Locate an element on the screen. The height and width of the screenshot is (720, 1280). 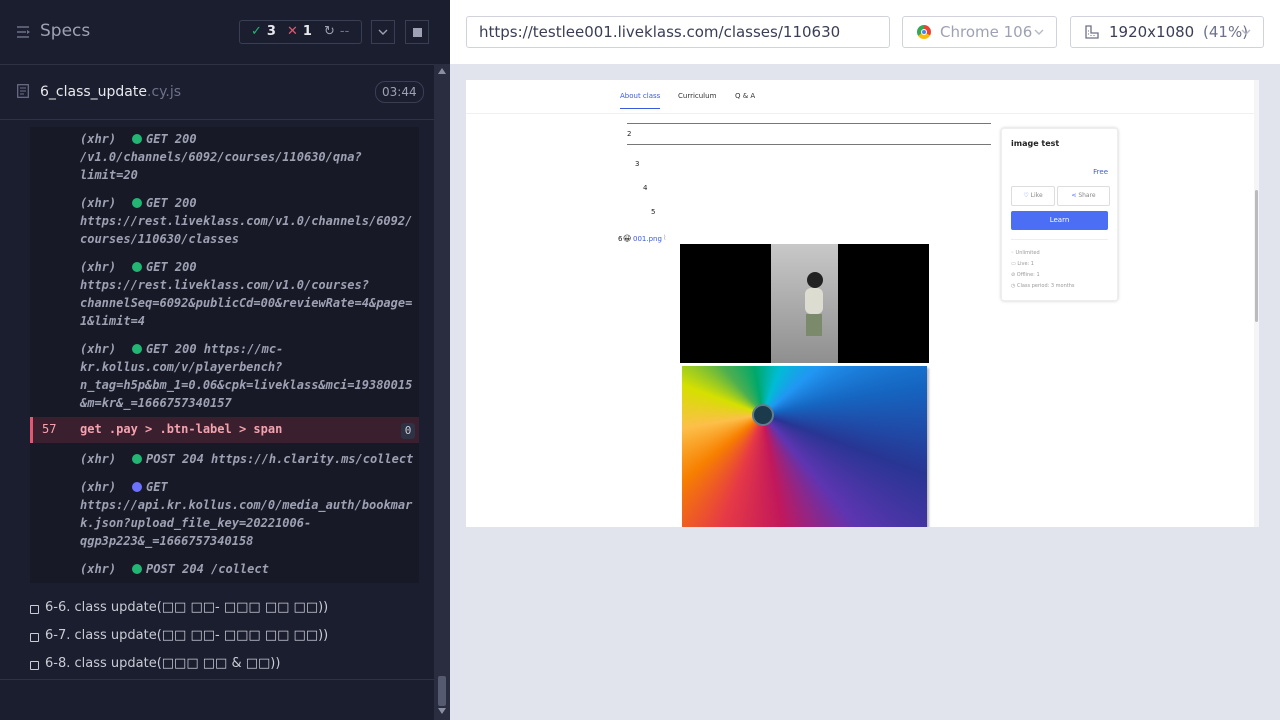
tab-qna: Q & A is located at coordinates (745, 96).